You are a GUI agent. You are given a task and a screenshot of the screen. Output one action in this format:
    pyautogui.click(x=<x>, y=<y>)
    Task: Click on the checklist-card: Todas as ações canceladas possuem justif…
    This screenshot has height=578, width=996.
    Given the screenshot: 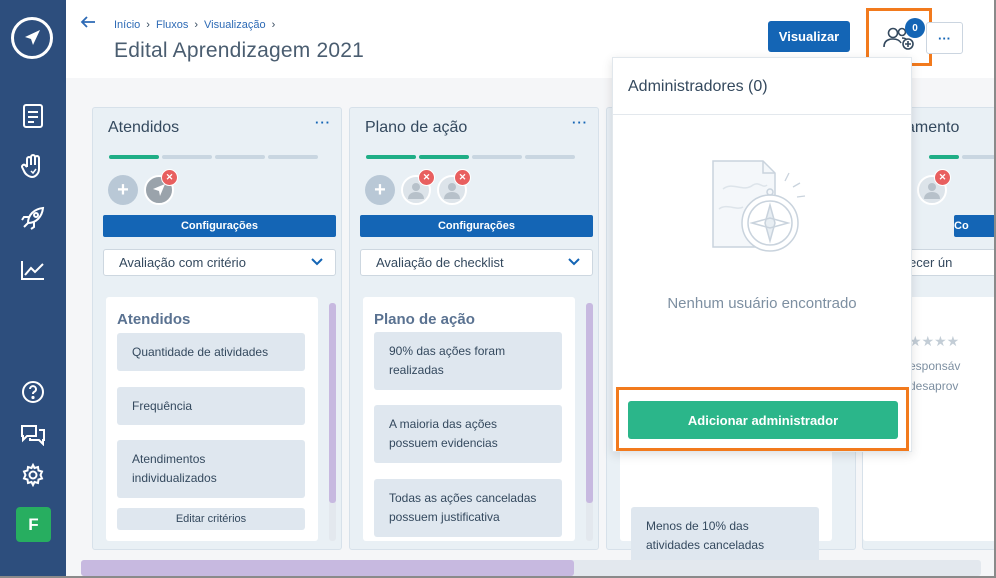 What is the action you would take?
    pyautogui.click(x=468, y=508)
    